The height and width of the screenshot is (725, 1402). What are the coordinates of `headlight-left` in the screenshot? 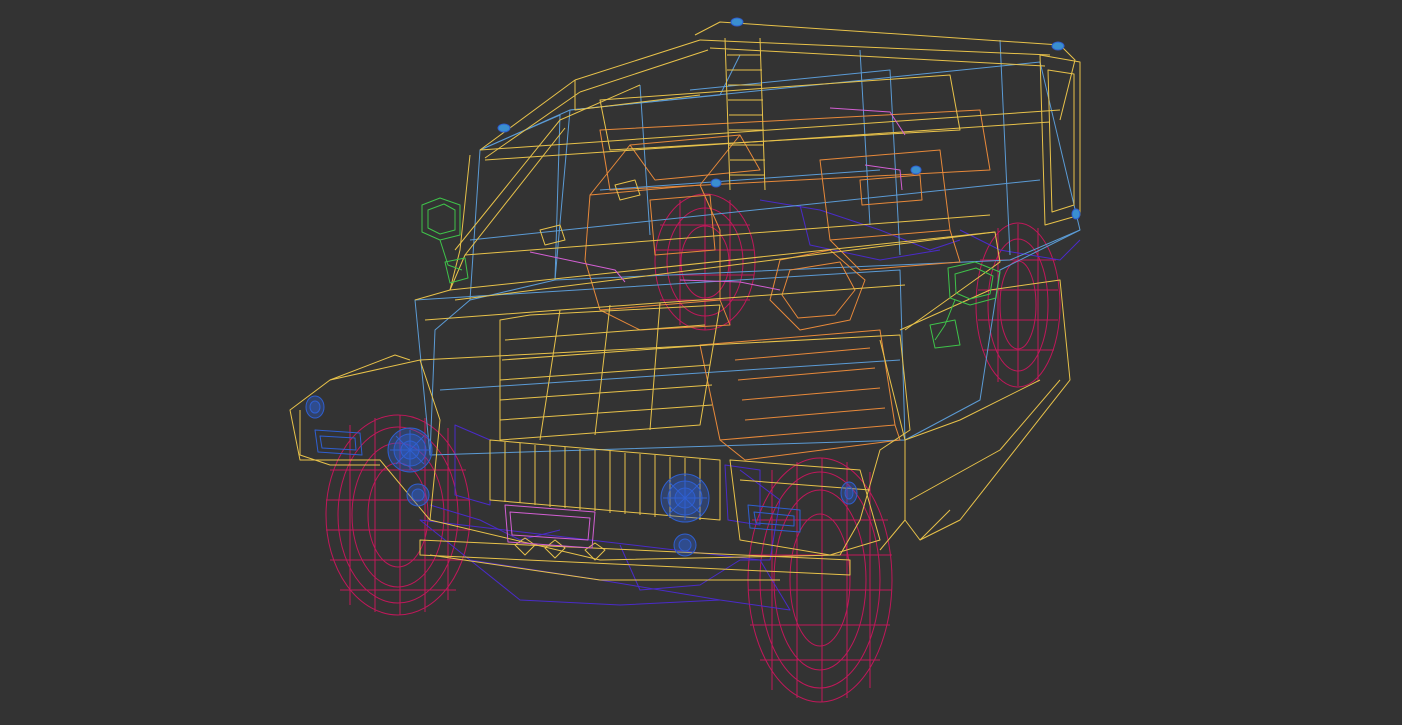 It's located at (410, 450).